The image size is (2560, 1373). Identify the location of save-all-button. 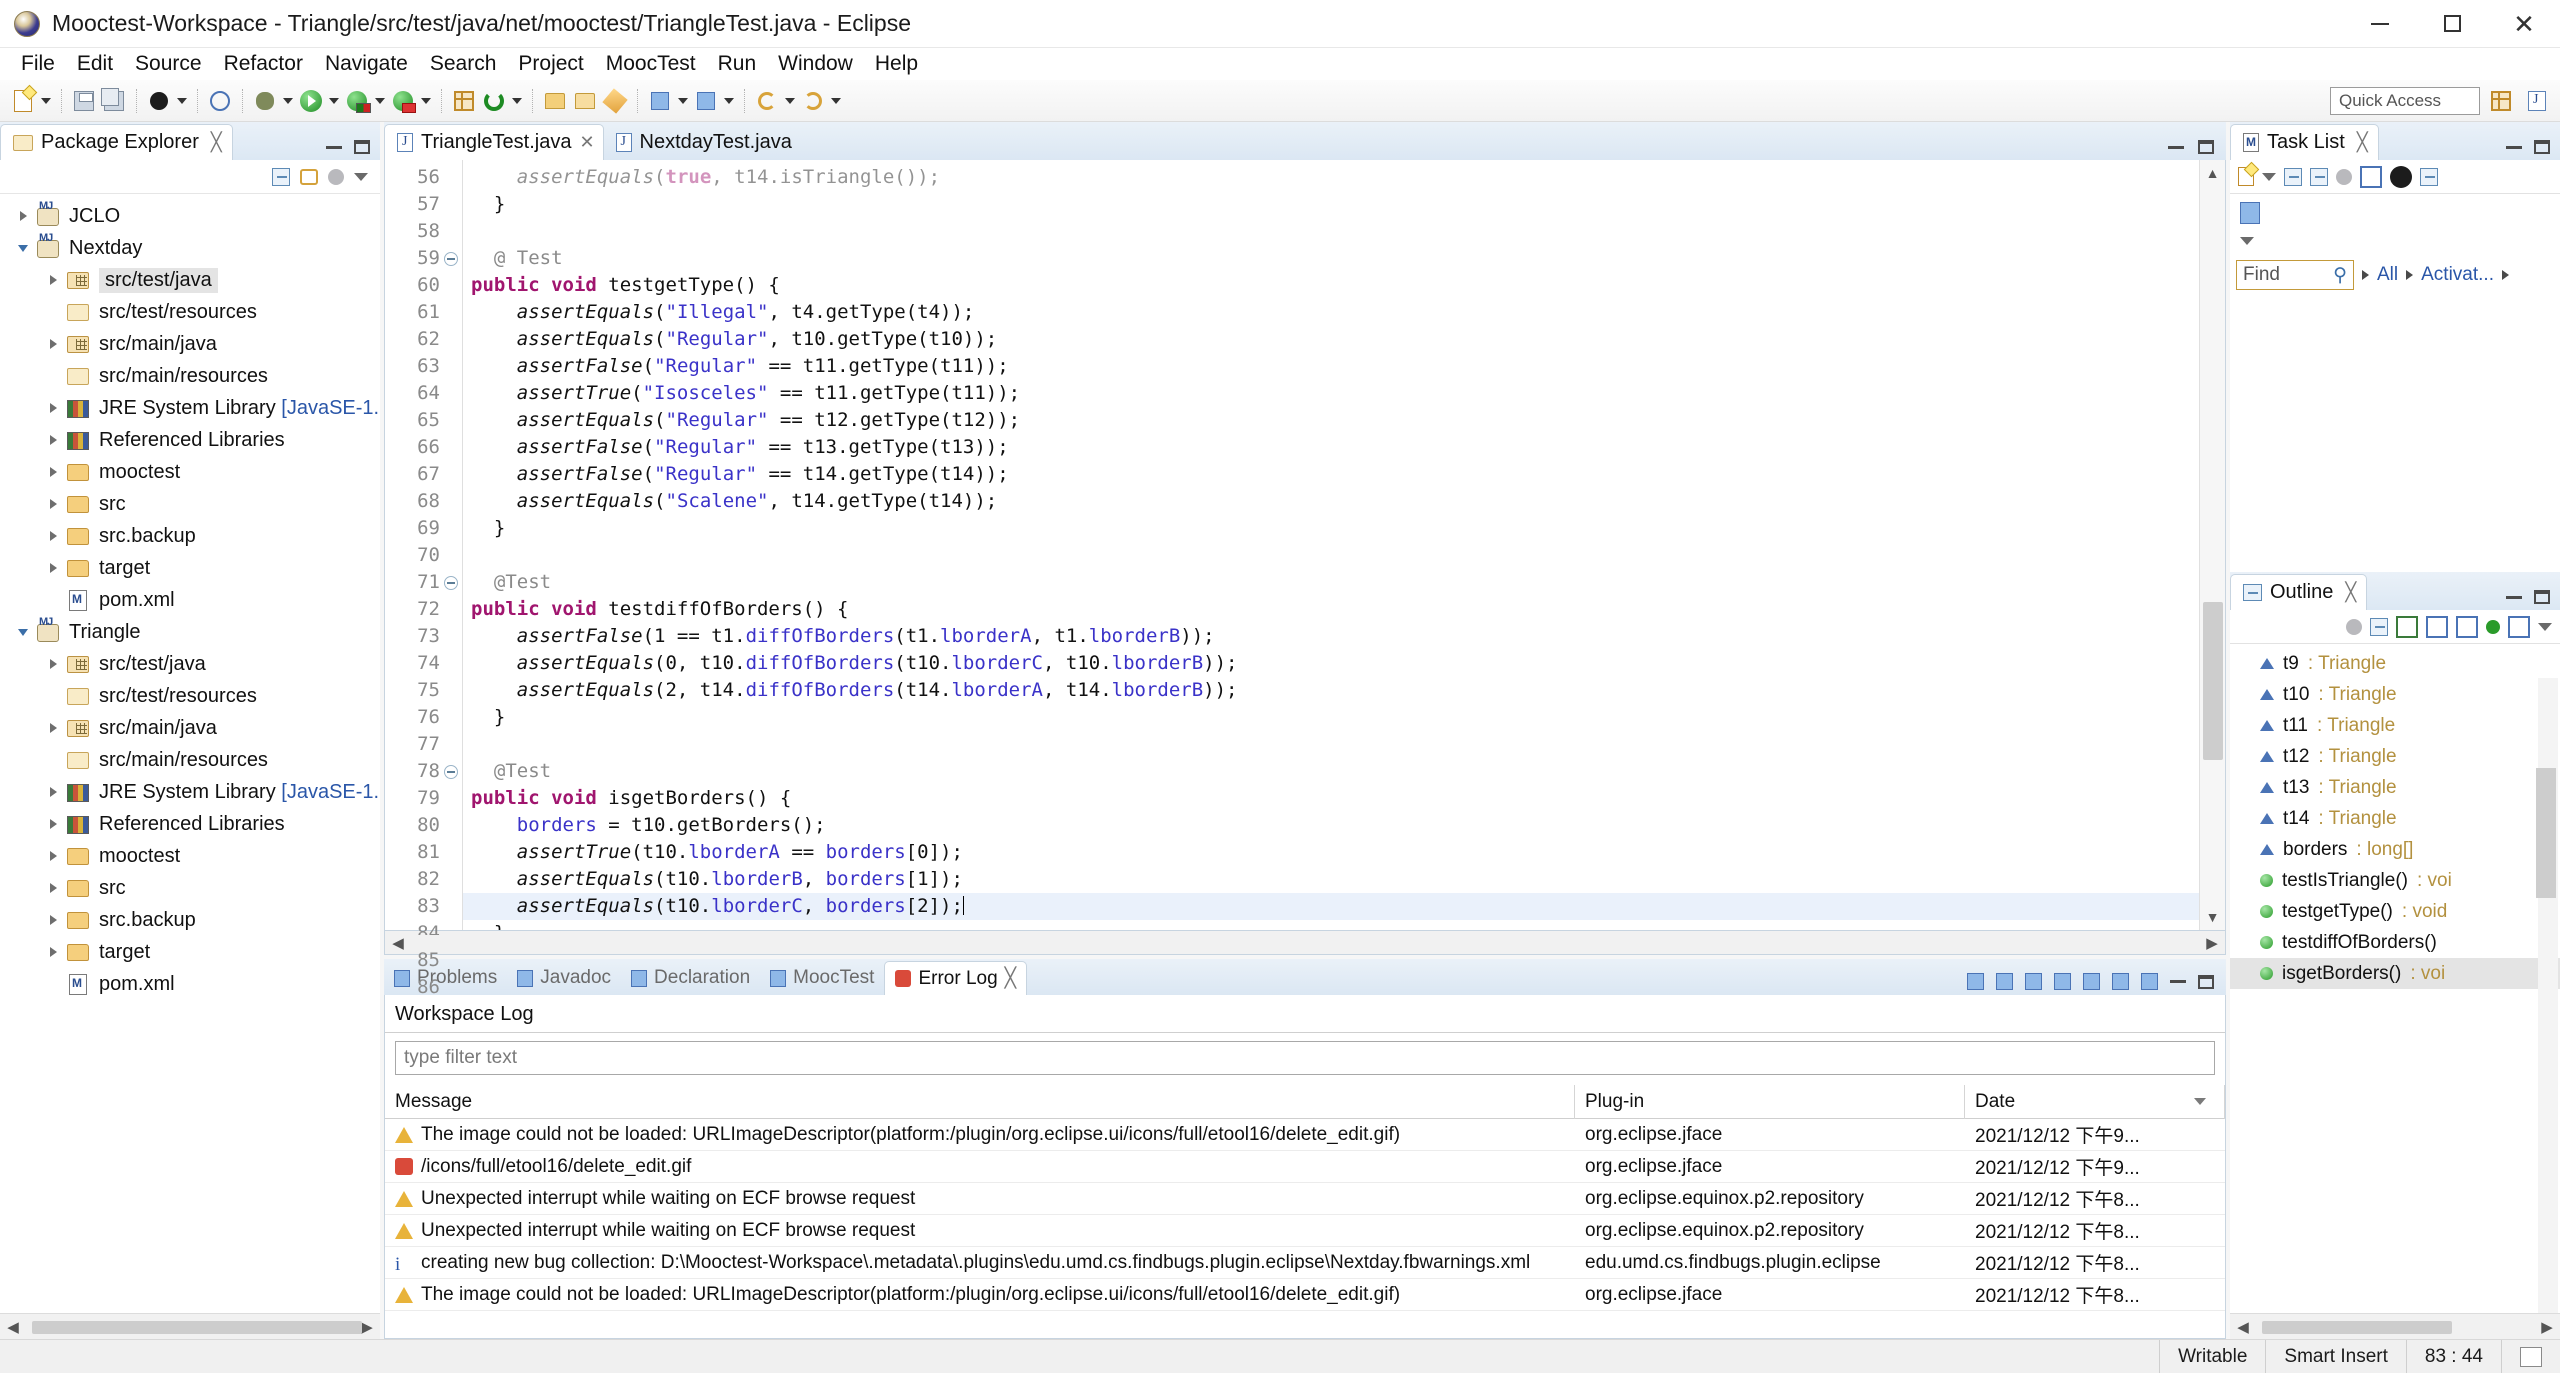
(114, 101).